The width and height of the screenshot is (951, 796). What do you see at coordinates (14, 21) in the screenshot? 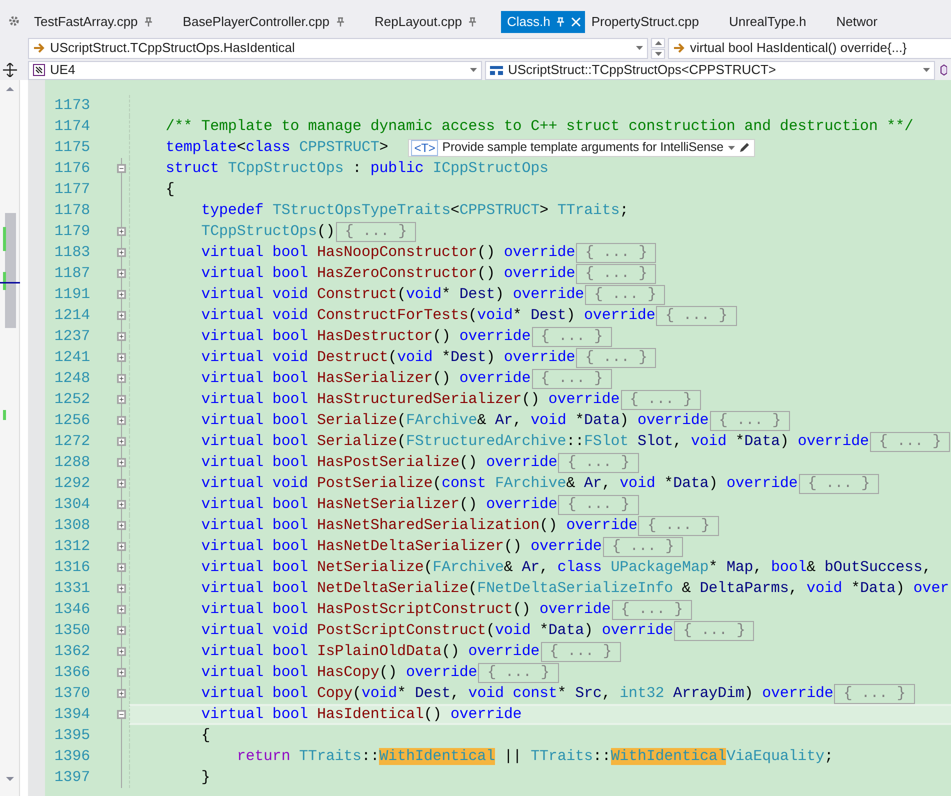
I see `settings-icon` at bounding box center [14, 21].